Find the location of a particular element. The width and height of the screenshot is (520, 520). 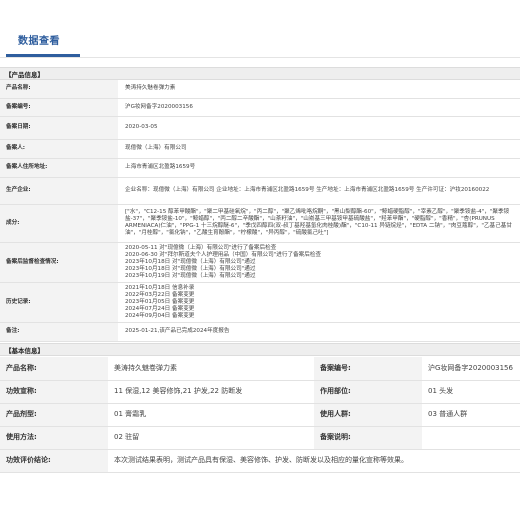

row-key: 产品剂型: is located at coordinates (54, 415).